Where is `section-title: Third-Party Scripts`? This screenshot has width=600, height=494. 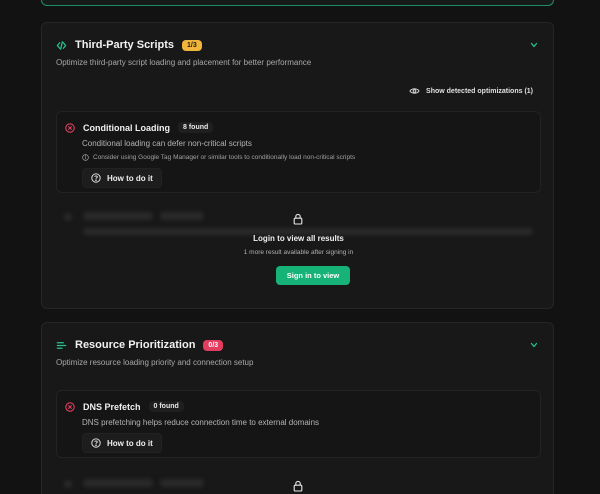
section-title: Third-Party Scripts is located at coordinates (125, 45).